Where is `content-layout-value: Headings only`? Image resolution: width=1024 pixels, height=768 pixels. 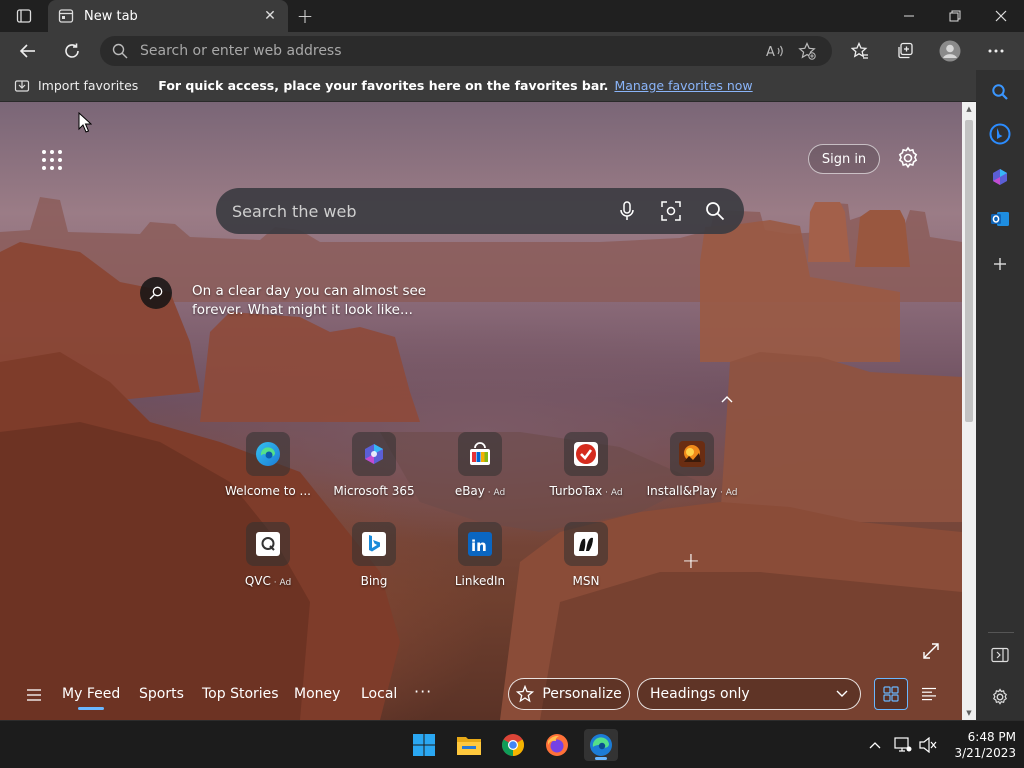 content-layout-value: Headings only is located at coordinates (700, 694).